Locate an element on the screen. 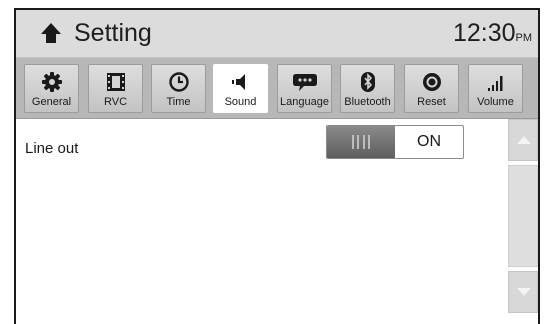 The image size is (552, 324). scroll-thumb is located at coordinates (523, 216).